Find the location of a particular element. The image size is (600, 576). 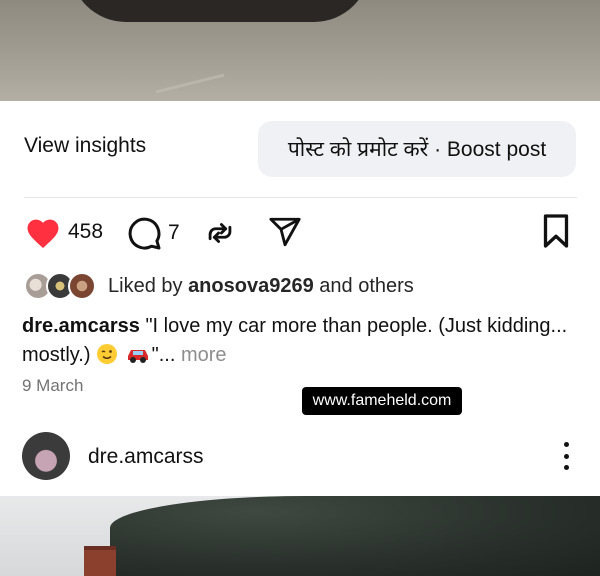

divider is located at coordinates (300, 197).